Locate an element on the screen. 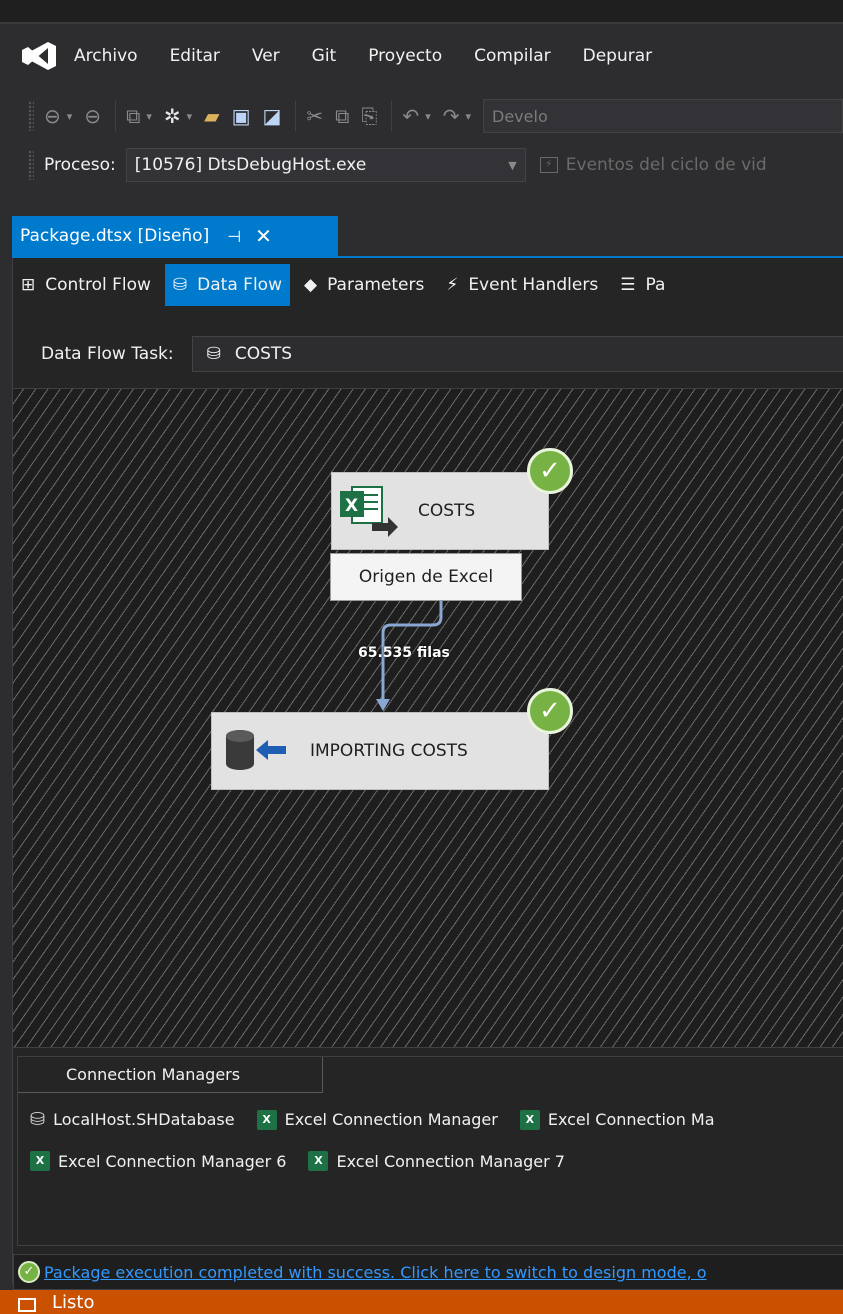 The height and width of the screenshot is (1314, 843). save-icon: ▣ is located at coordinates (241, 116).